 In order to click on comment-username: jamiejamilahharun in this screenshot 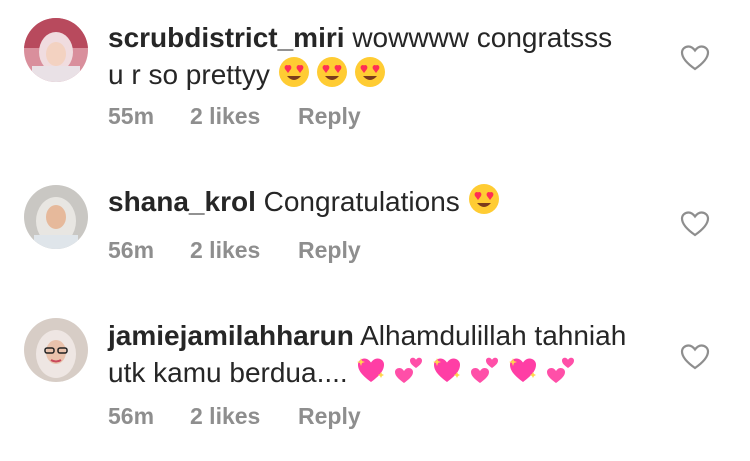, I will do `click(231, 335)`.